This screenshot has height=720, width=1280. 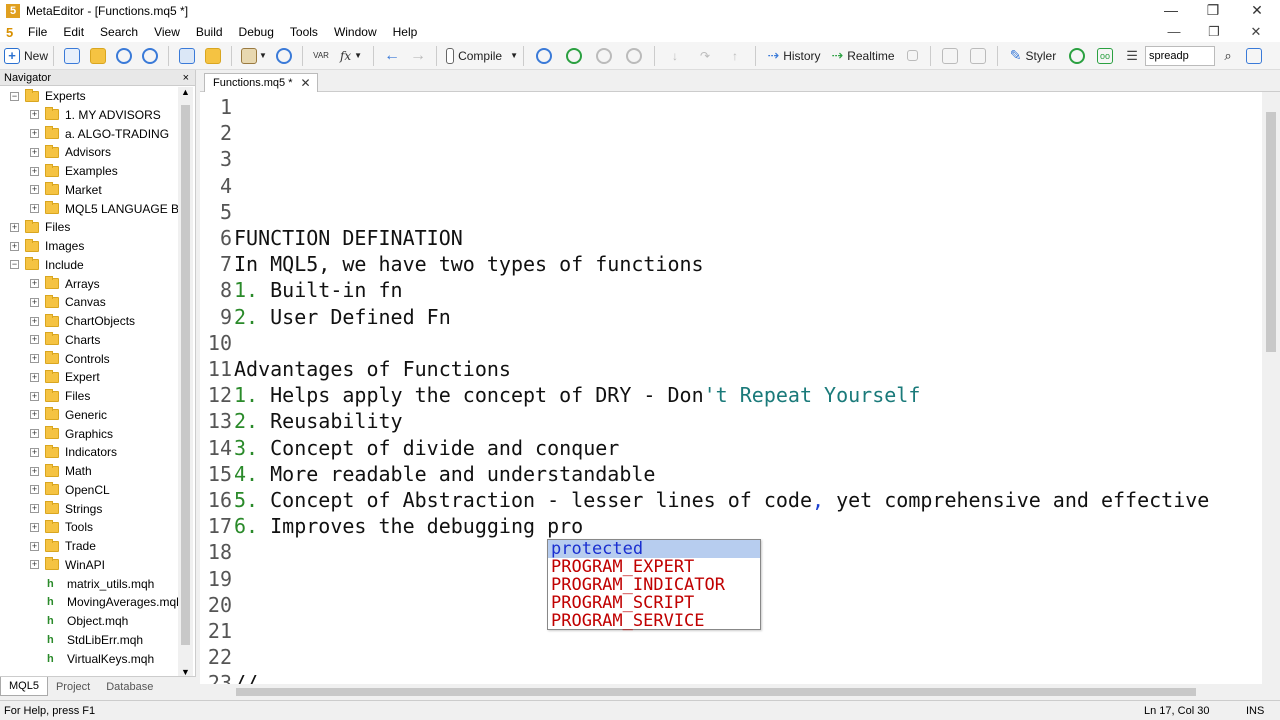 What do you see at coordinates (24, 686) in the screenshot?
I see `navtab-mql5: MQL5` at bounding box center [24, 686].